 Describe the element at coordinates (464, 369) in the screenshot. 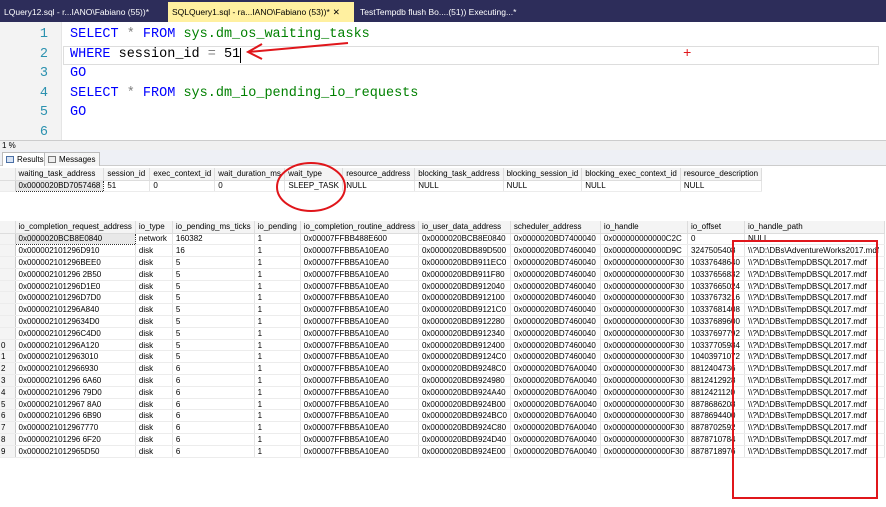

I see `table-cell: 0x0000020BDB9248C0` at that location.